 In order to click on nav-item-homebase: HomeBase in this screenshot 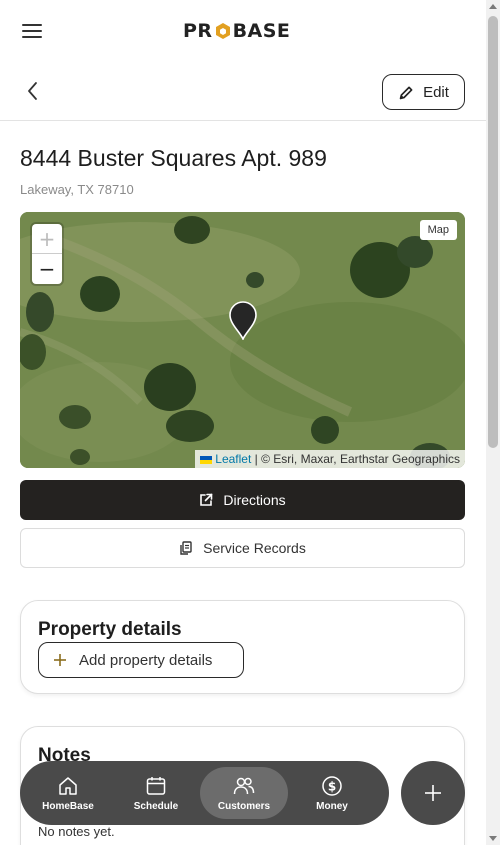, I will do `click(68, 793)`.